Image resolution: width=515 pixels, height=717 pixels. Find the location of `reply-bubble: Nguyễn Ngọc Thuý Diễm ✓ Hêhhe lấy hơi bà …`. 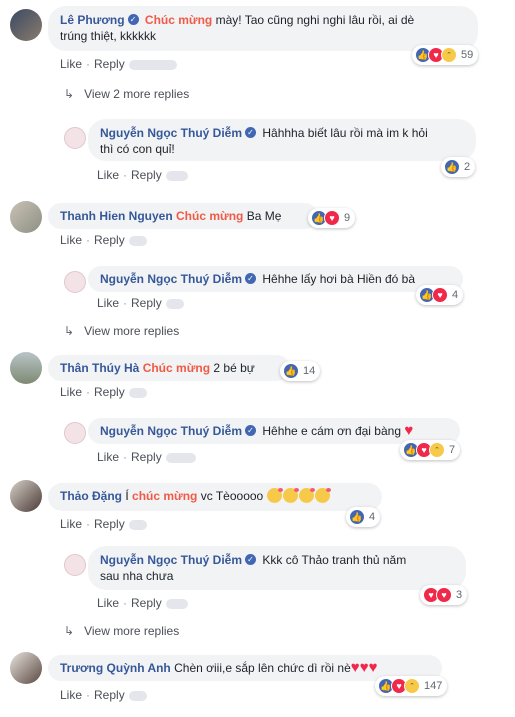

reply-bubble: Nguyễn Ngọc Thuý Diễm ✓ Hêhhe lấy hơi bà … is located at coordinates (275, 279).